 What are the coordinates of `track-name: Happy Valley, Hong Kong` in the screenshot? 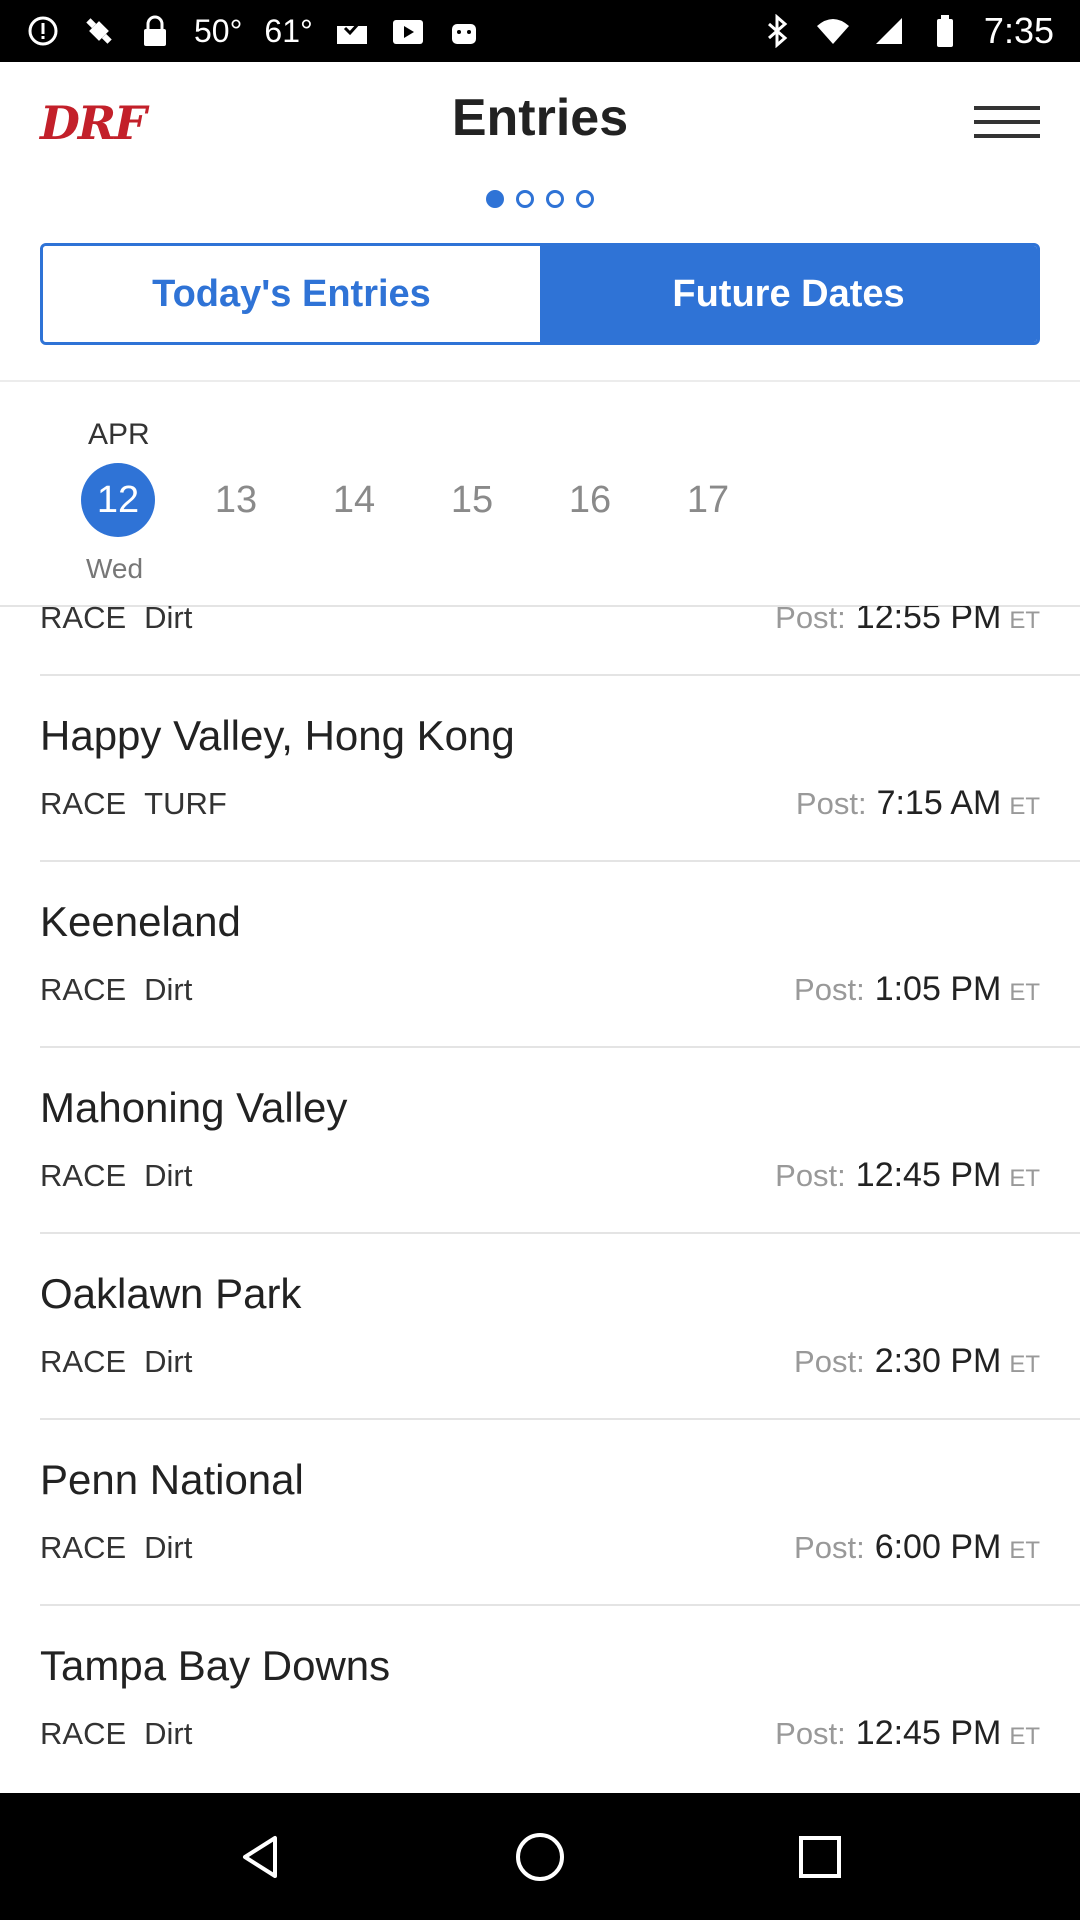 It's located at (277, 735).